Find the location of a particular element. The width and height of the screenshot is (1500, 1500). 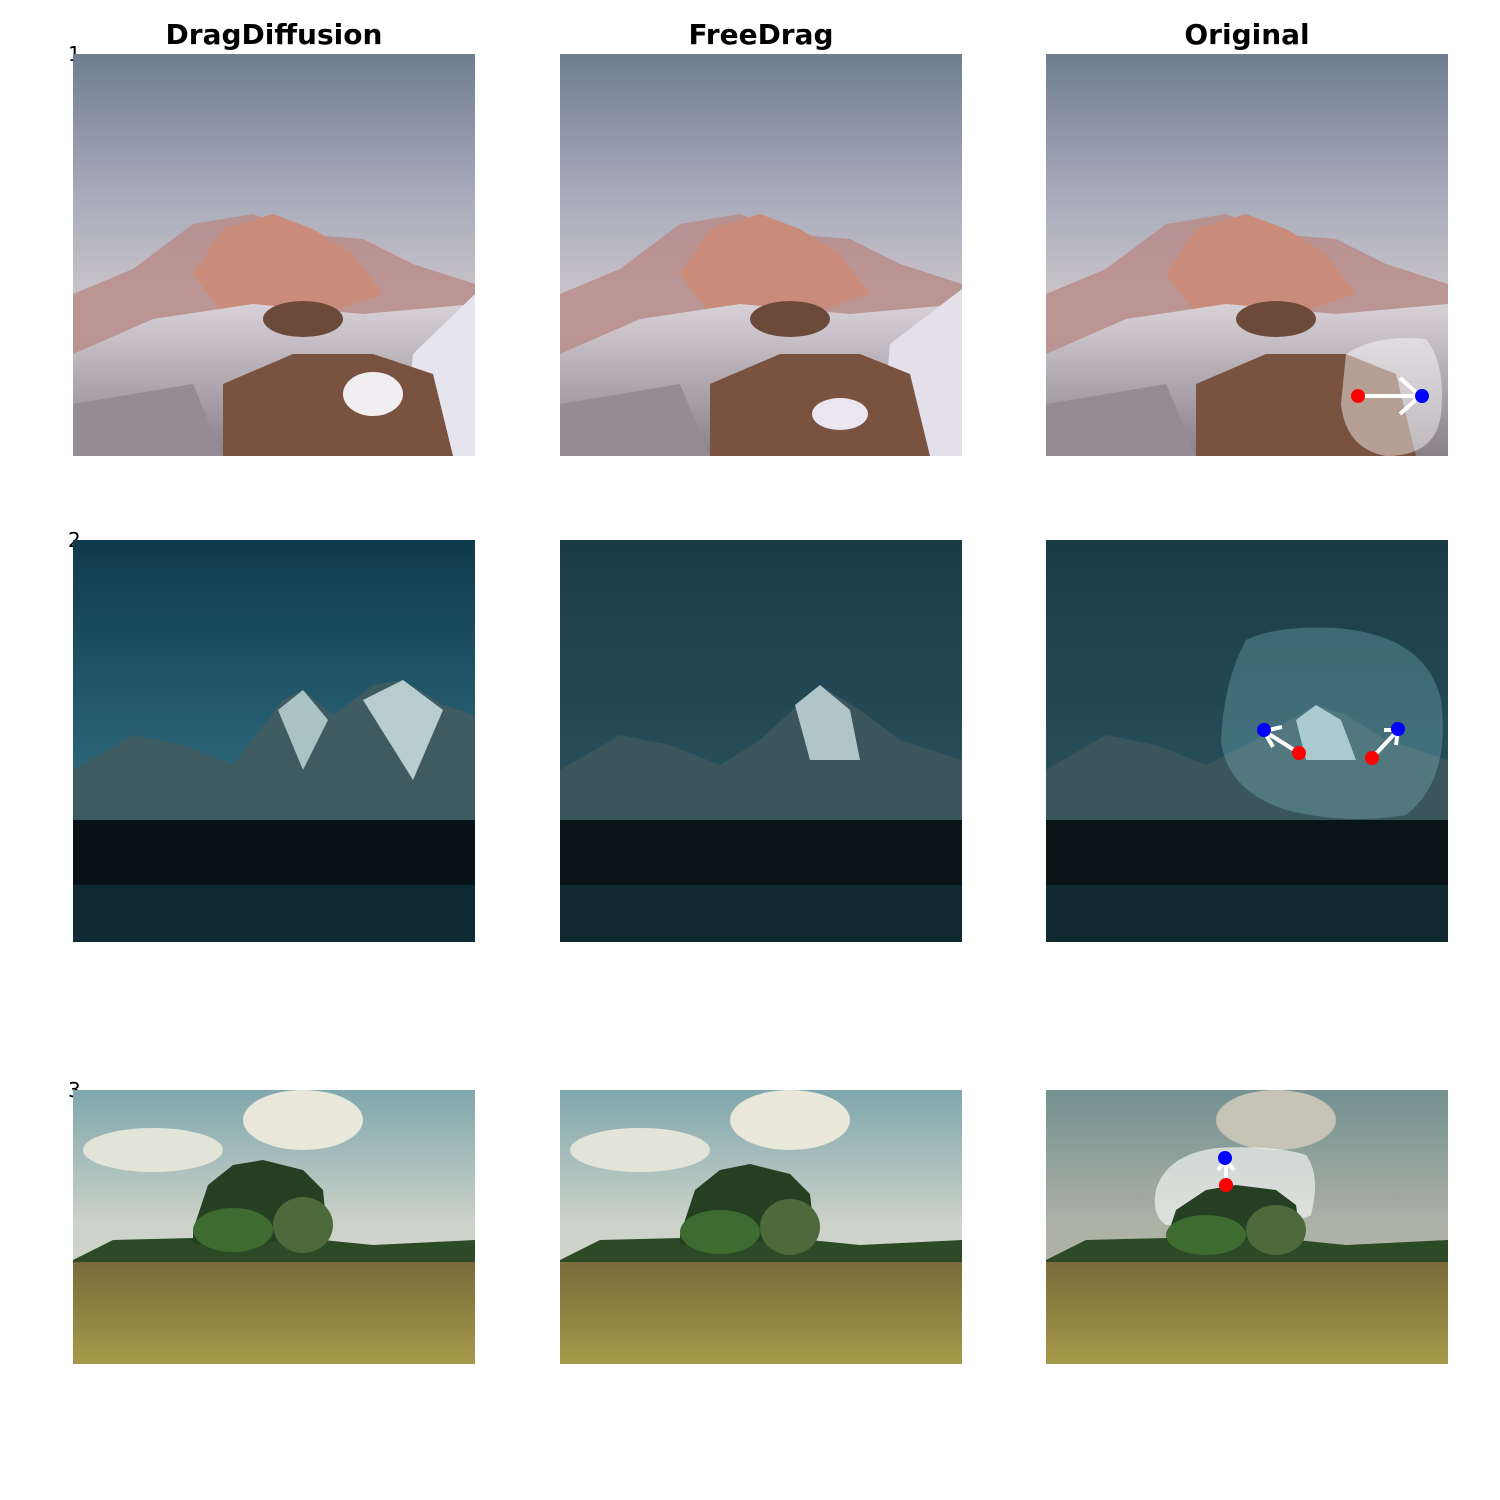

image-row1-dragdiffusion is located at coordinates (274, 255).